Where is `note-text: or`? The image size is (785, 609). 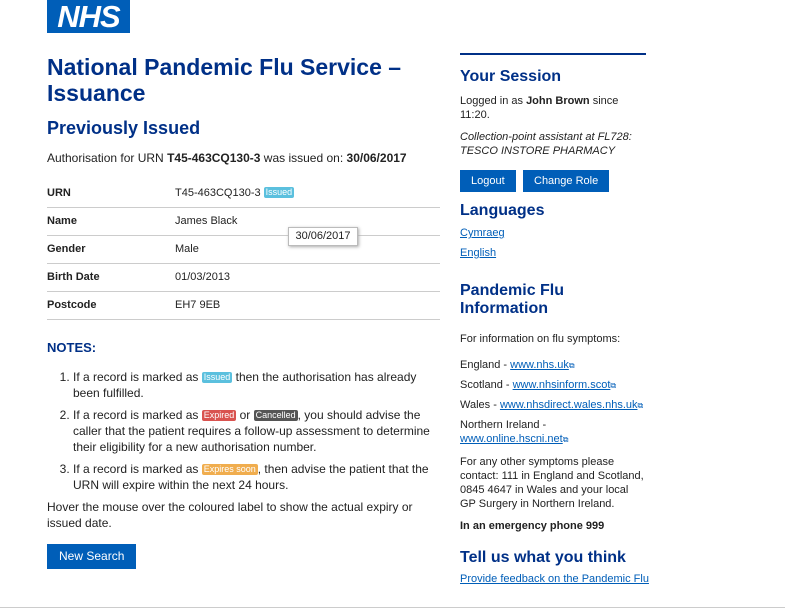
note-text: or is located at coordinates (245, 414).